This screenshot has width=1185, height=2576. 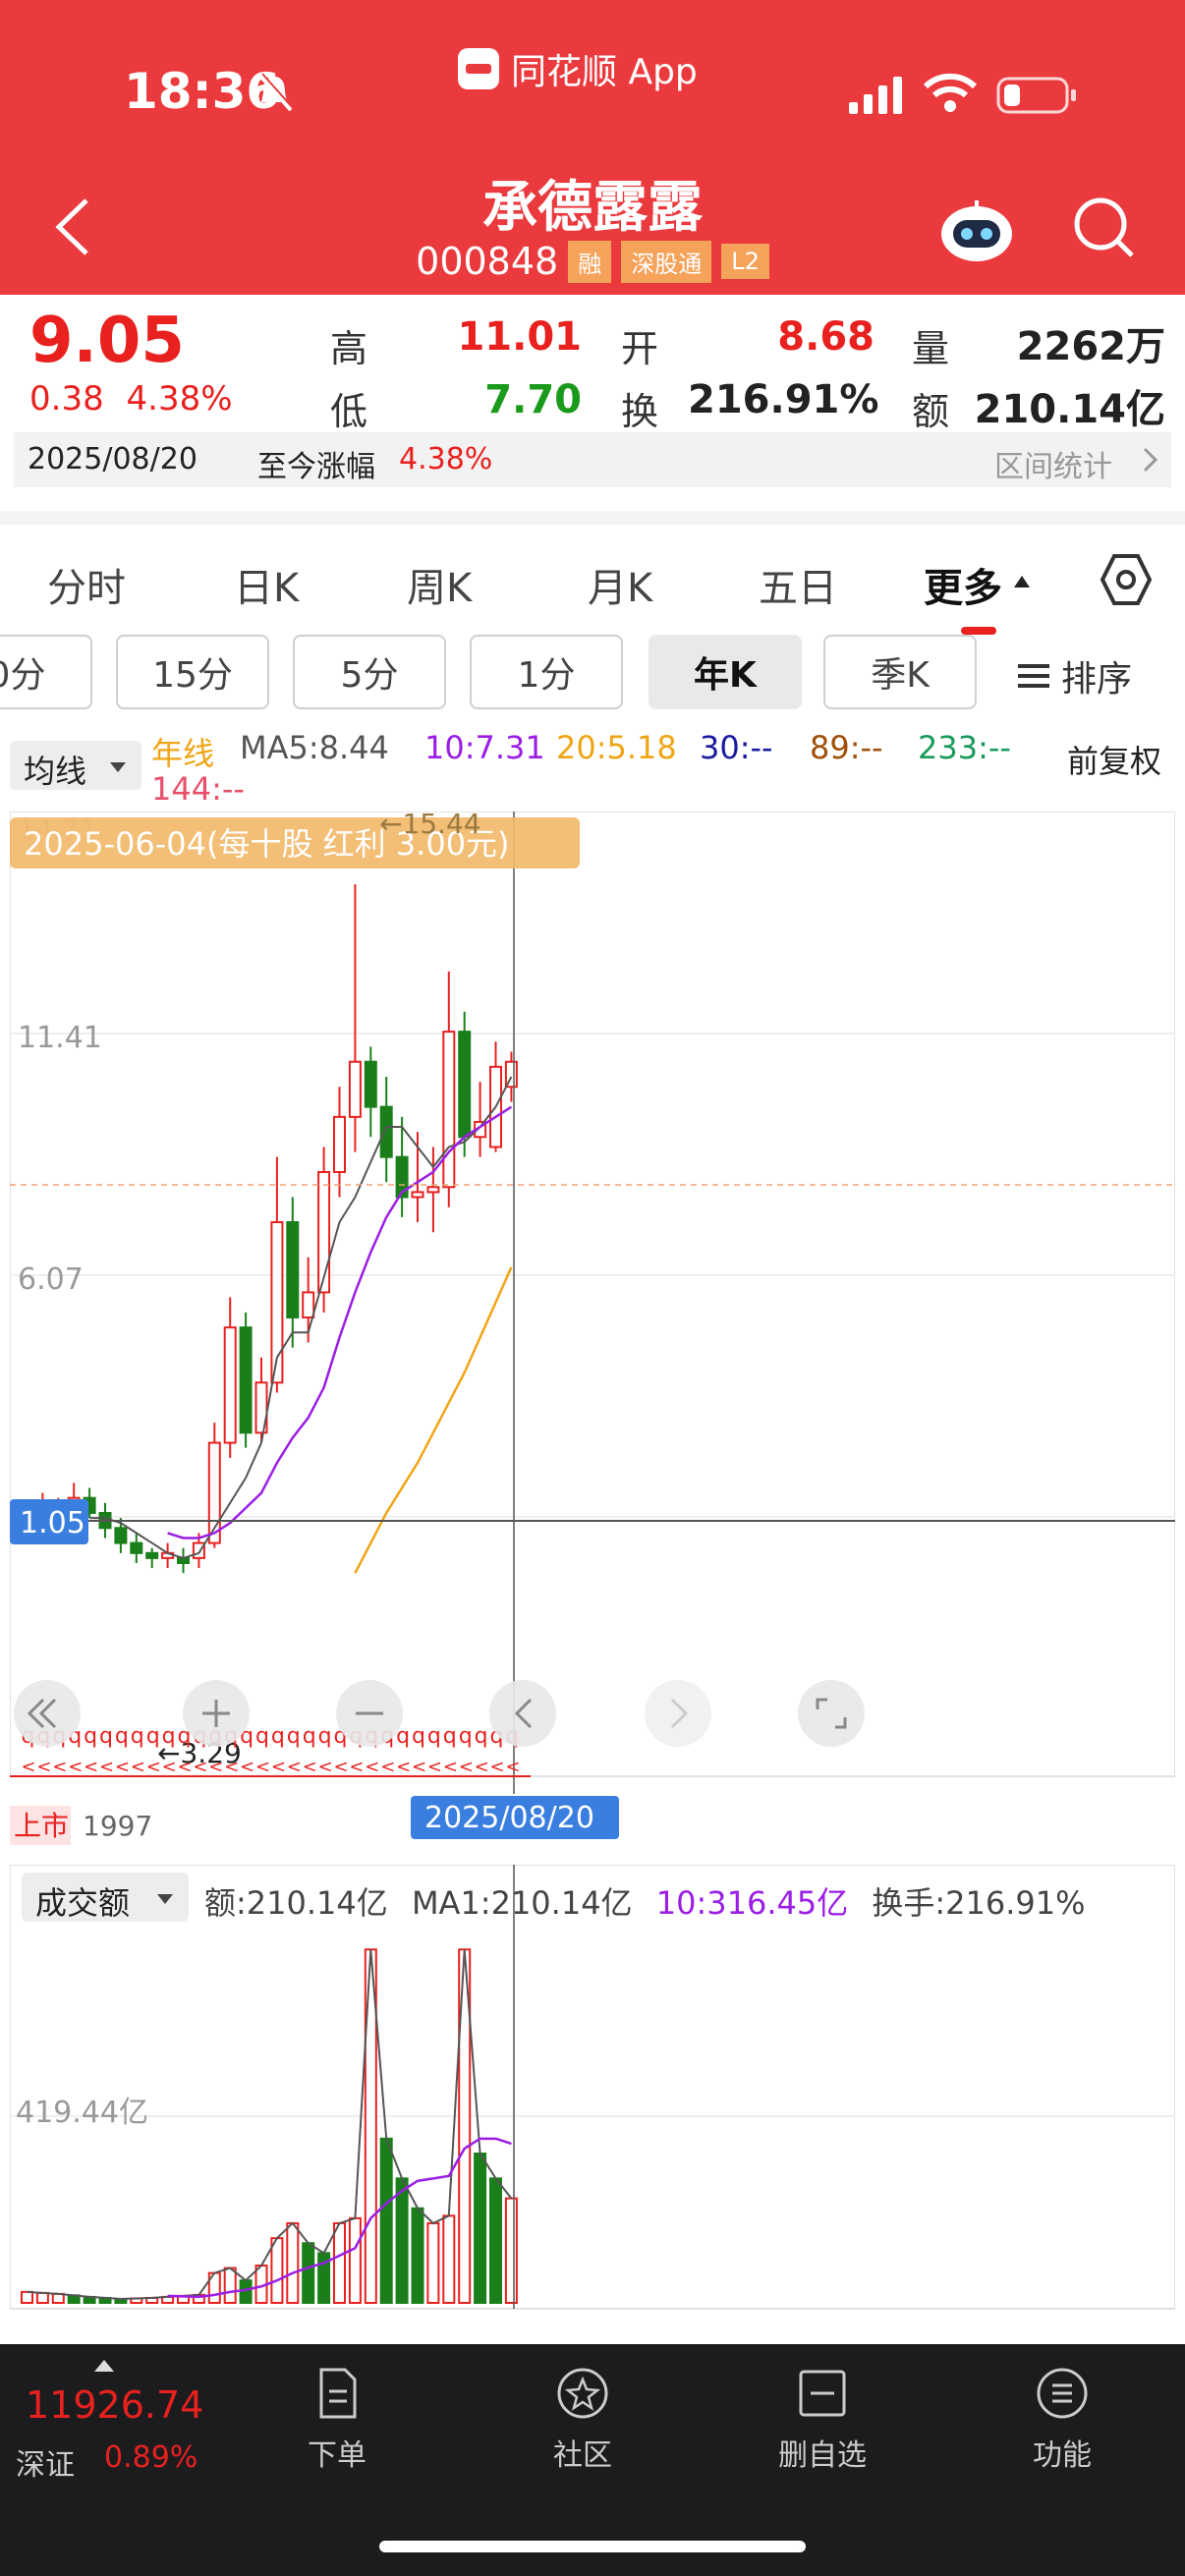 I want to click on high-marker: ←15.44, so click(x=430, y=826).